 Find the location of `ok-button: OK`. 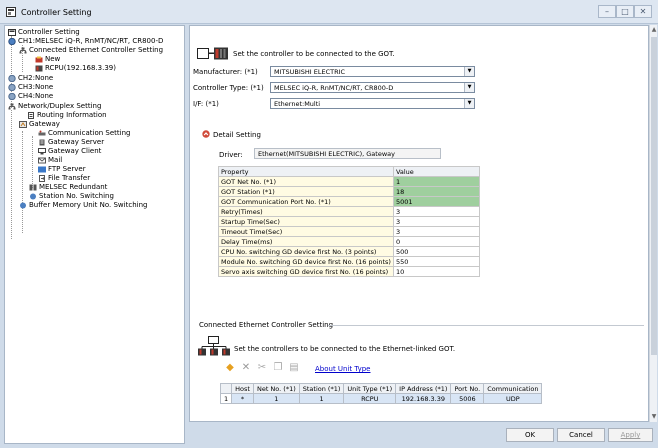

ok-button: OK is located at coordinates (530, 435).